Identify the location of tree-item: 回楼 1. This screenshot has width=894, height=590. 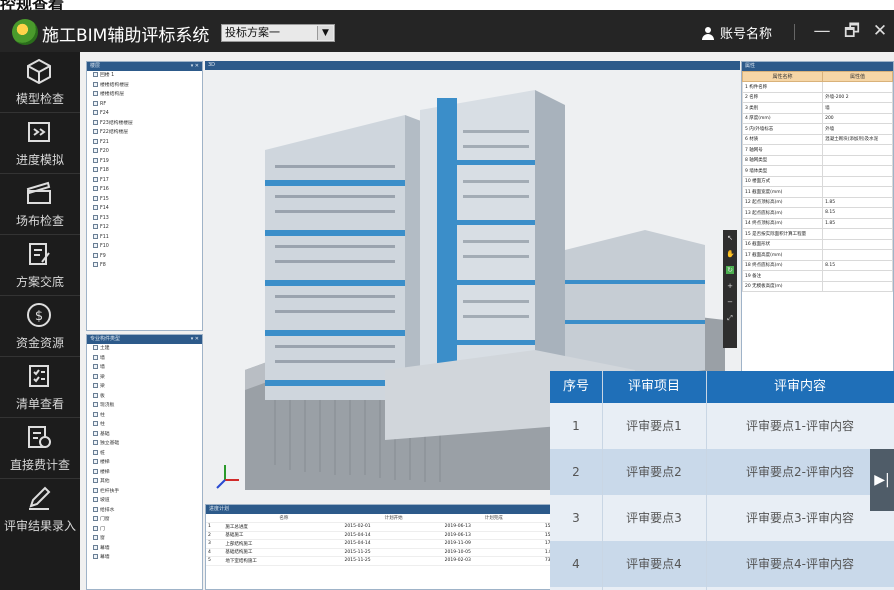
(147, 76).